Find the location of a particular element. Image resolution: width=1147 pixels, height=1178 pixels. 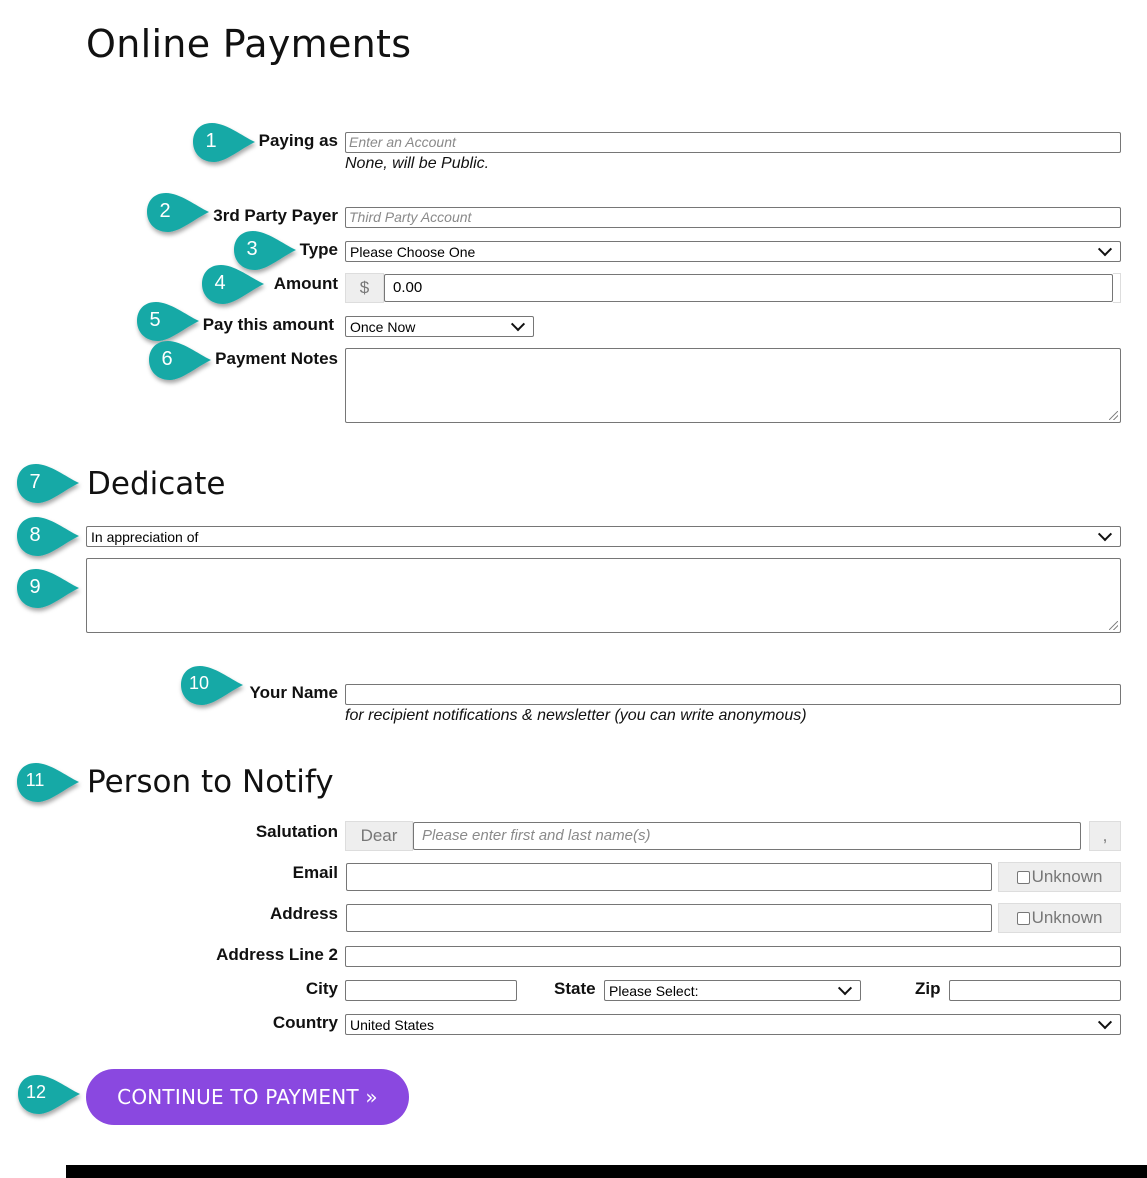

notes-label: Payment Notes is located at coordinates (276, 358).